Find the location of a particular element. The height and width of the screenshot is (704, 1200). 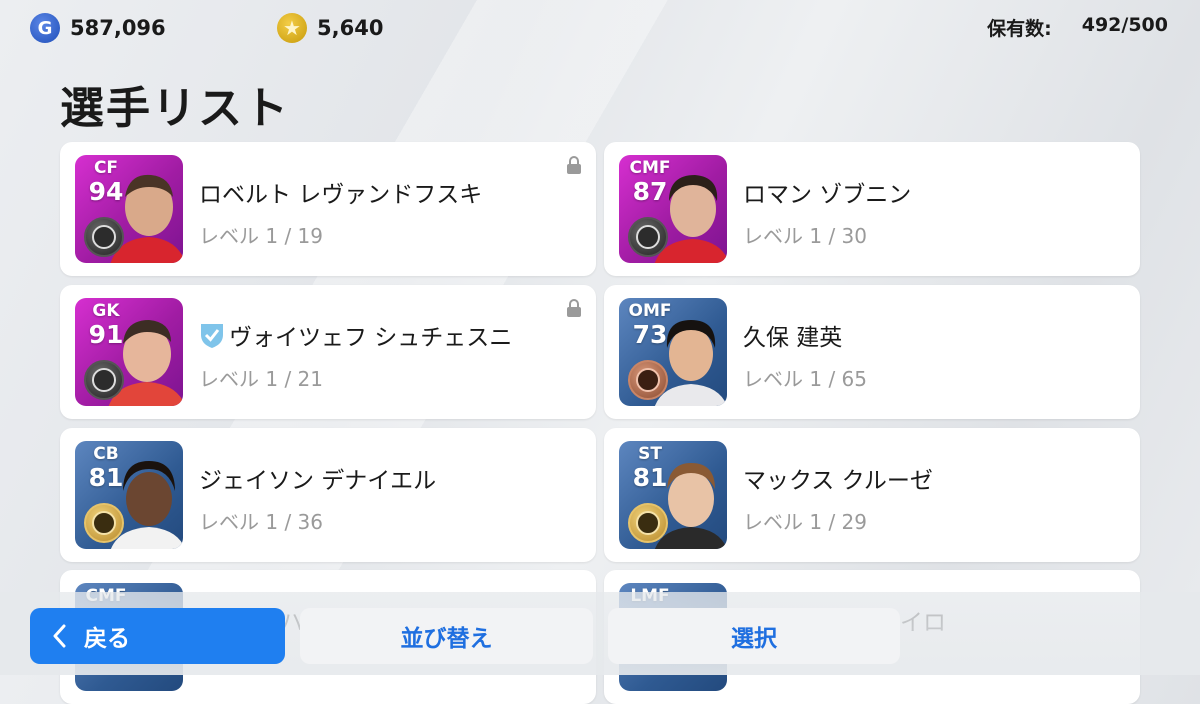

player-position: ST is located at coordinates (650, 454).